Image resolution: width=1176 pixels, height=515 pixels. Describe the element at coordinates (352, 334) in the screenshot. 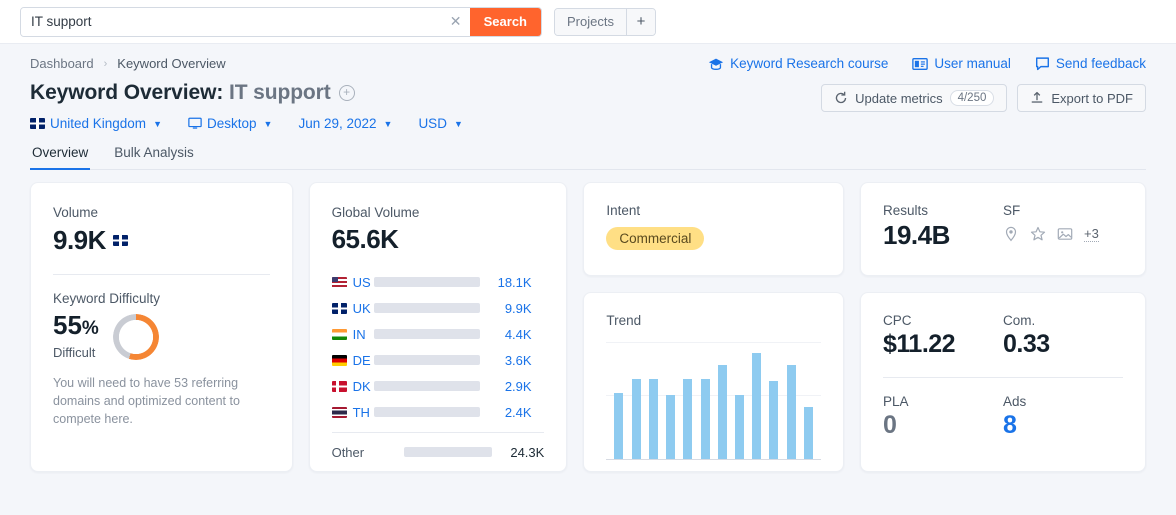

I see `country-code: IN` at that location.